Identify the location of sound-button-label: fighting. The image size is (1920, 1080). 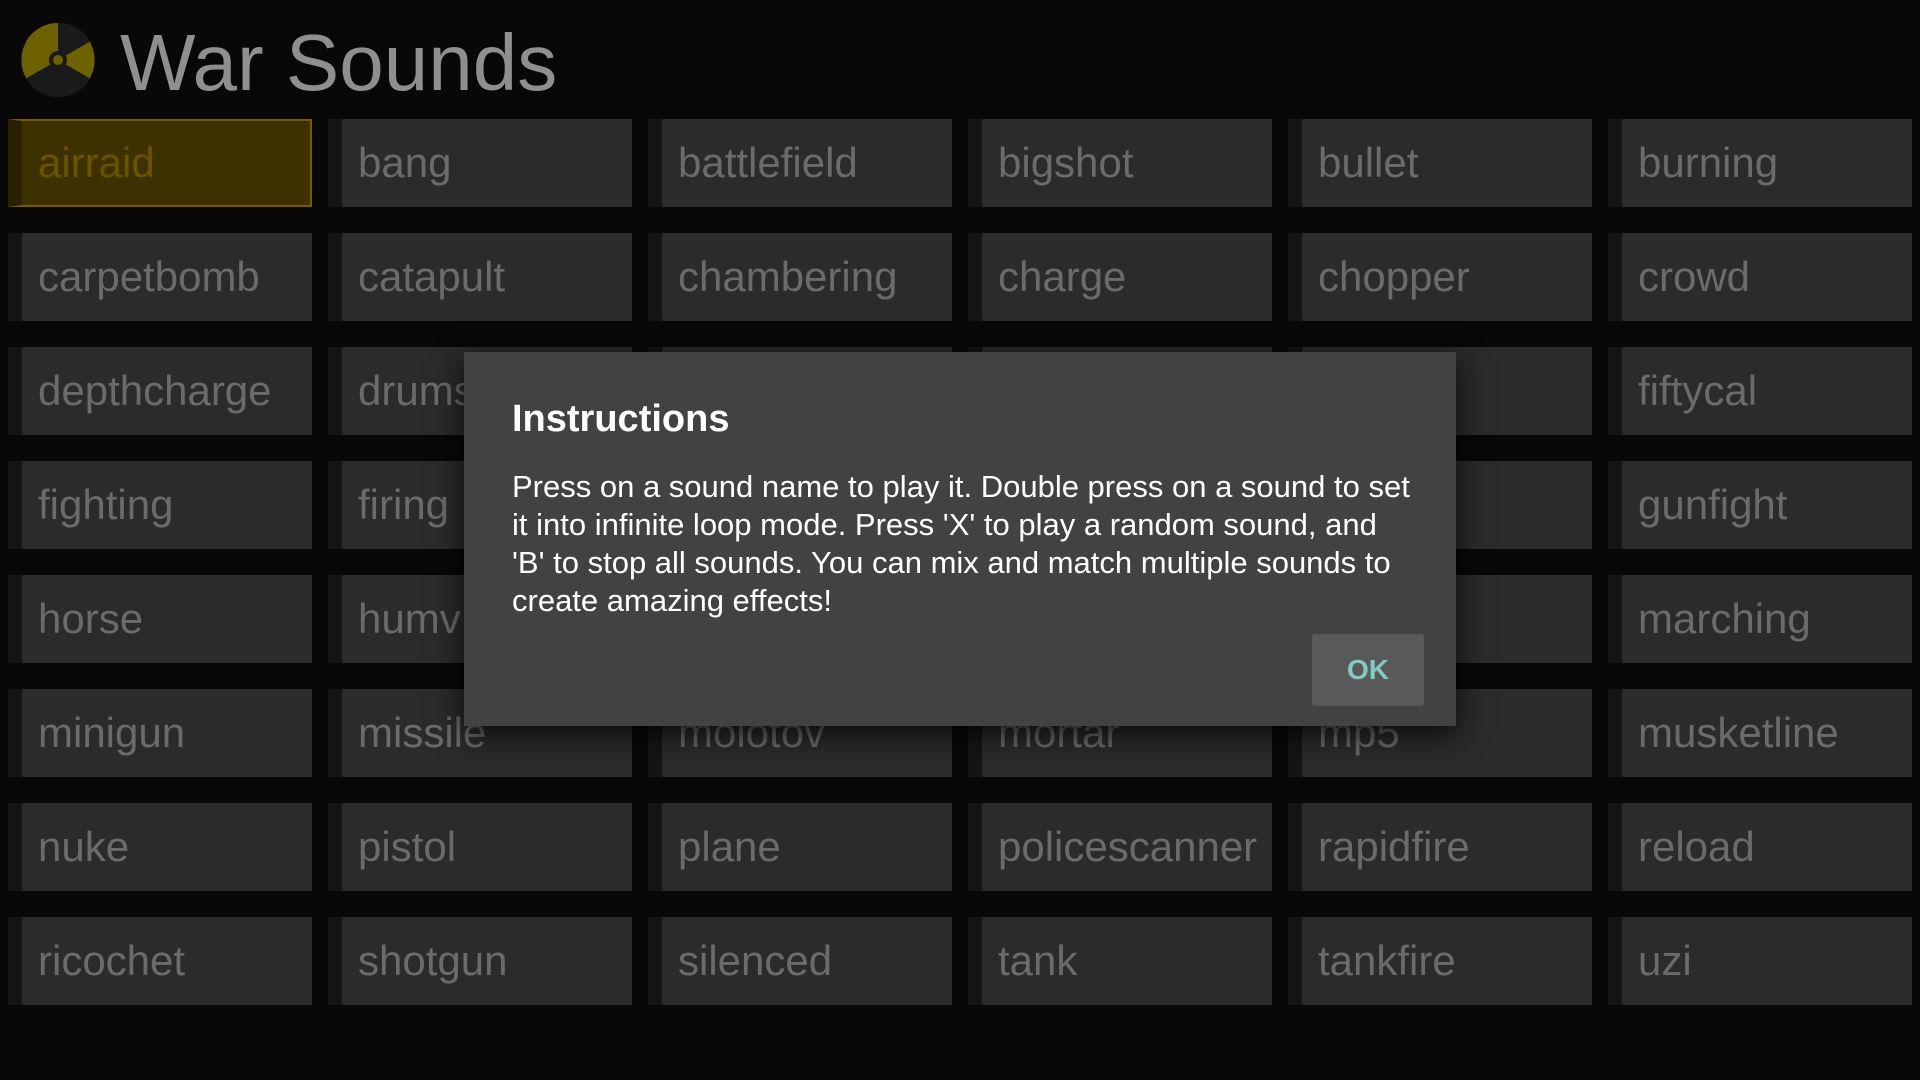
(106, 504).